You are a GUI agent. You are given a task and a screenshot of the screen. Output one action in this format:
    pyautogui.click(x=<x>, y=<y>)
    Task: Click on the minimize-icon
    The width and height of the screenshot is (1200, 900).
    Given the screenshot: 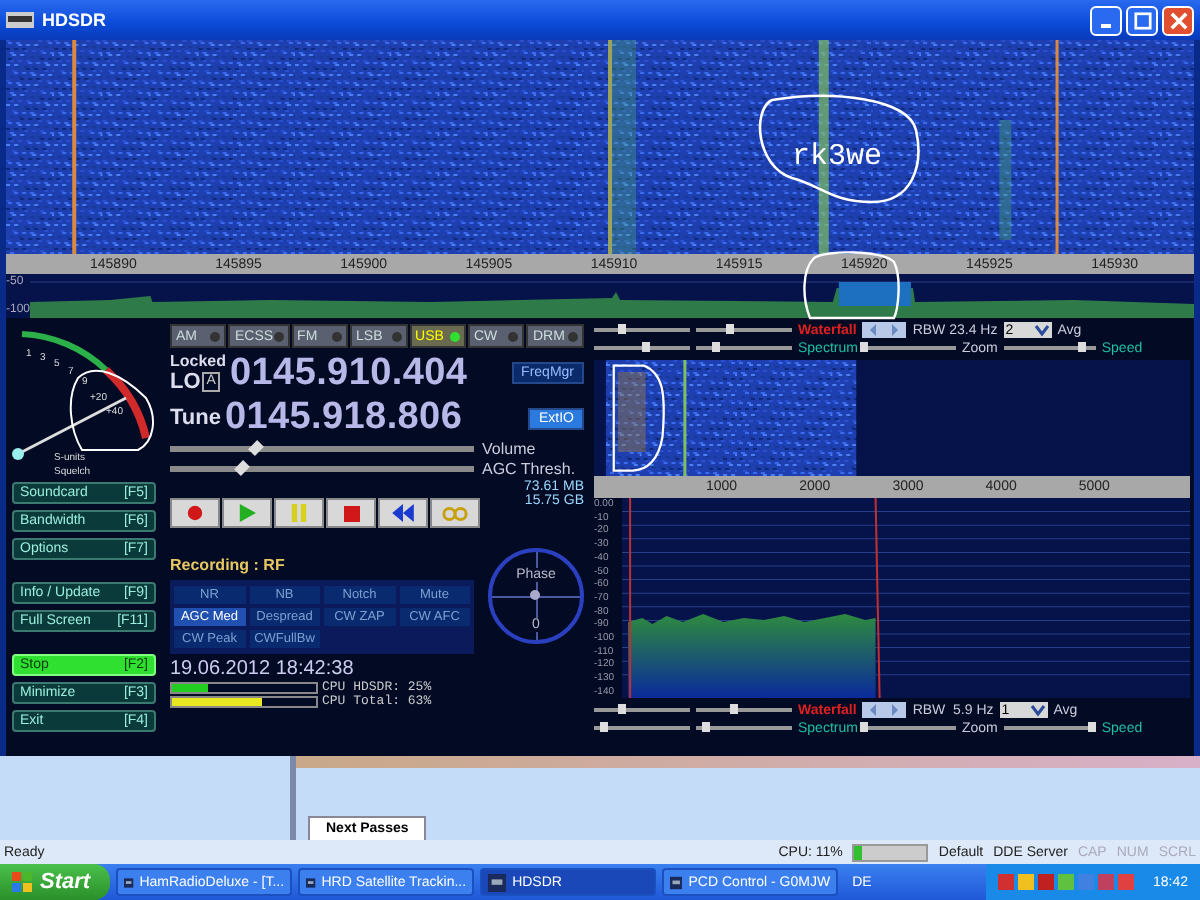 What is the action you would take?
    pyautogui.click(x=1106, y=26)
    